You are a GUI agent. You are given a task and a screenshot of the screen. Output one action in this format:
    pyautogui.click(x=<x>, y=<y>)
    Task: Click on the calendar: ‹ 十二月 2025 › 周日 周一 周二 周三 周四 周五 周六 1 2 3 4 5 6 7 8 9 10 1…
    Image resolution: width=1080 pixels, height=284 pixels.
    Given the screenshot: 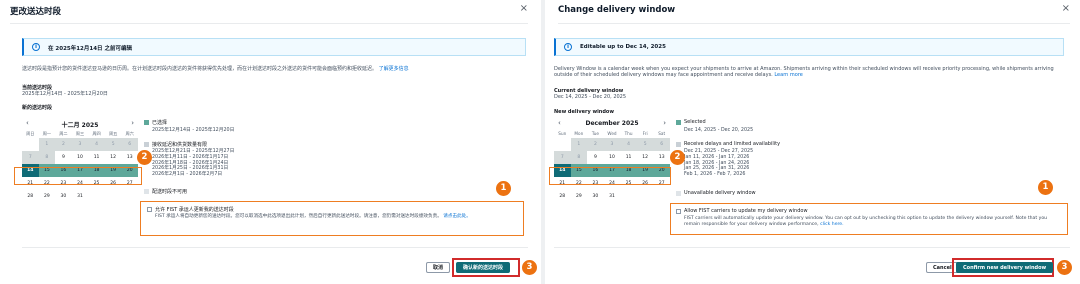 What is the action you would take?
    pyautogui.click(x=80, y=160)
    